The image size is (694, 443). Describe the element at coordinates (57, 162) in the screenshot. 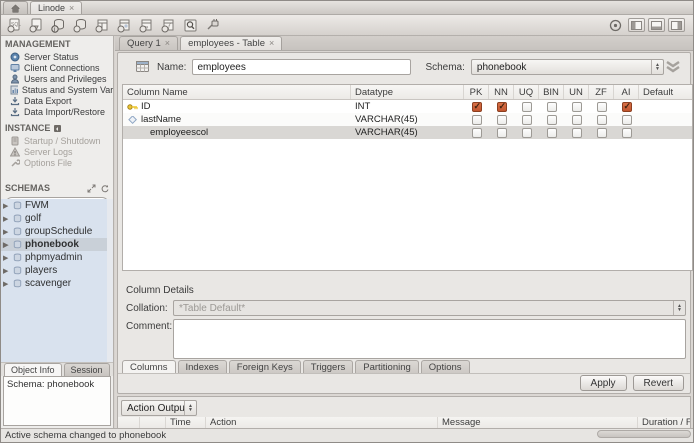

I see `sidebar-item-options-file: Options File` at that location.